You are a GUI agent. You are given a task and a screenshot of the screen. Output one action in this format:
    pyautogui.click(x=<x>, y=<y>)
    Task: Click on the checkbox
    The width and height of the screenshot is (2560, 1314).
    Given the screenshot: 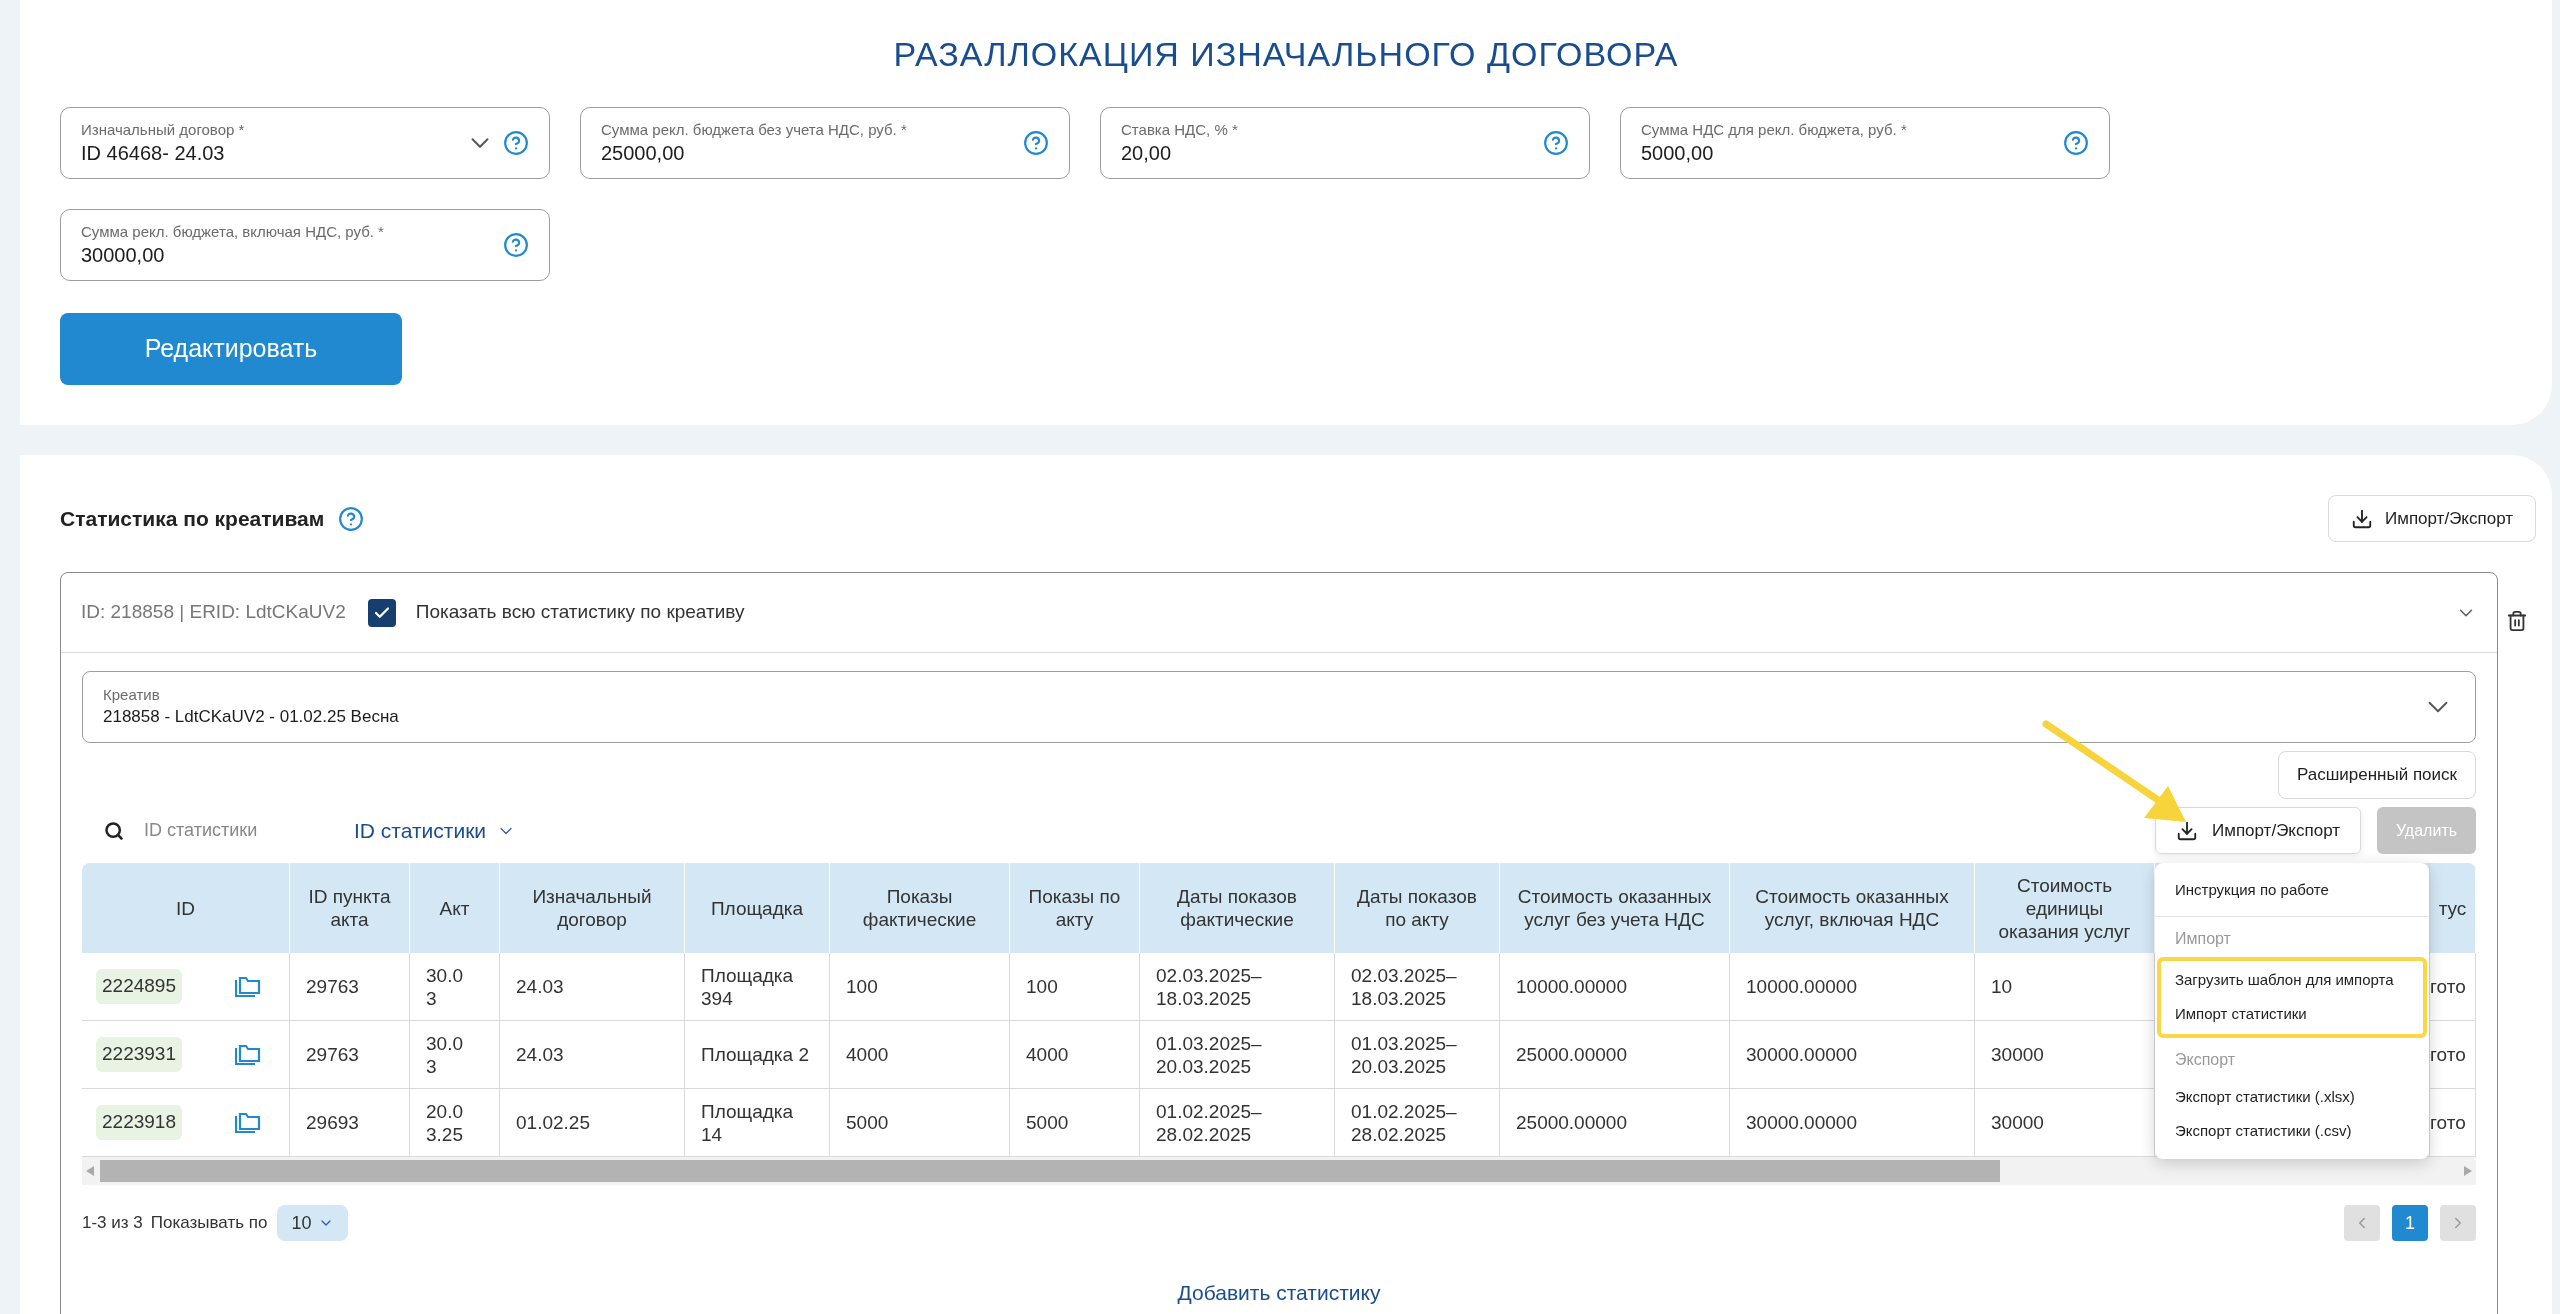 What is the action you would take?
    pyautogui.click(x=381, y=612)
    